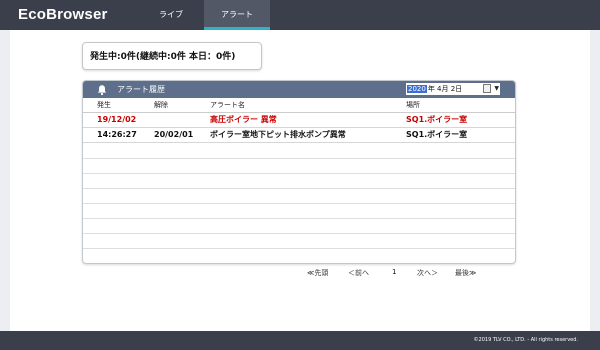 The height and width of the screenshot is (350, 600). Describe the element at coordinates (278, 134) in the screenshot. I see `cell-alert-name: ボイラー室地下ピット排水ポンプ異常` at that location.